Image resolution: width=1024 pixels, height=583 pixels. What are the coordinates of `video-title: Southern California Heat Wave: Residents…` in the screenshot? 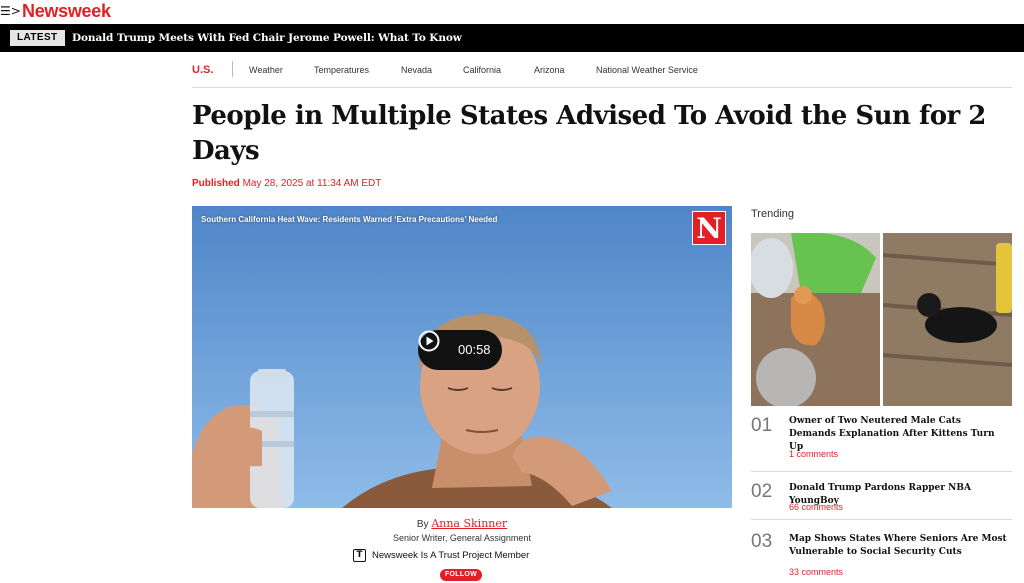 It's located at (349, 219).